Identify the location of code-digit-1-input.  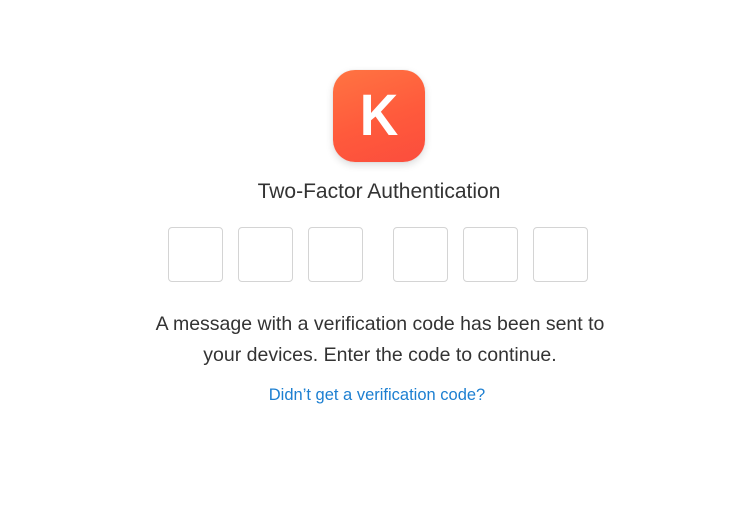
(195, 254).